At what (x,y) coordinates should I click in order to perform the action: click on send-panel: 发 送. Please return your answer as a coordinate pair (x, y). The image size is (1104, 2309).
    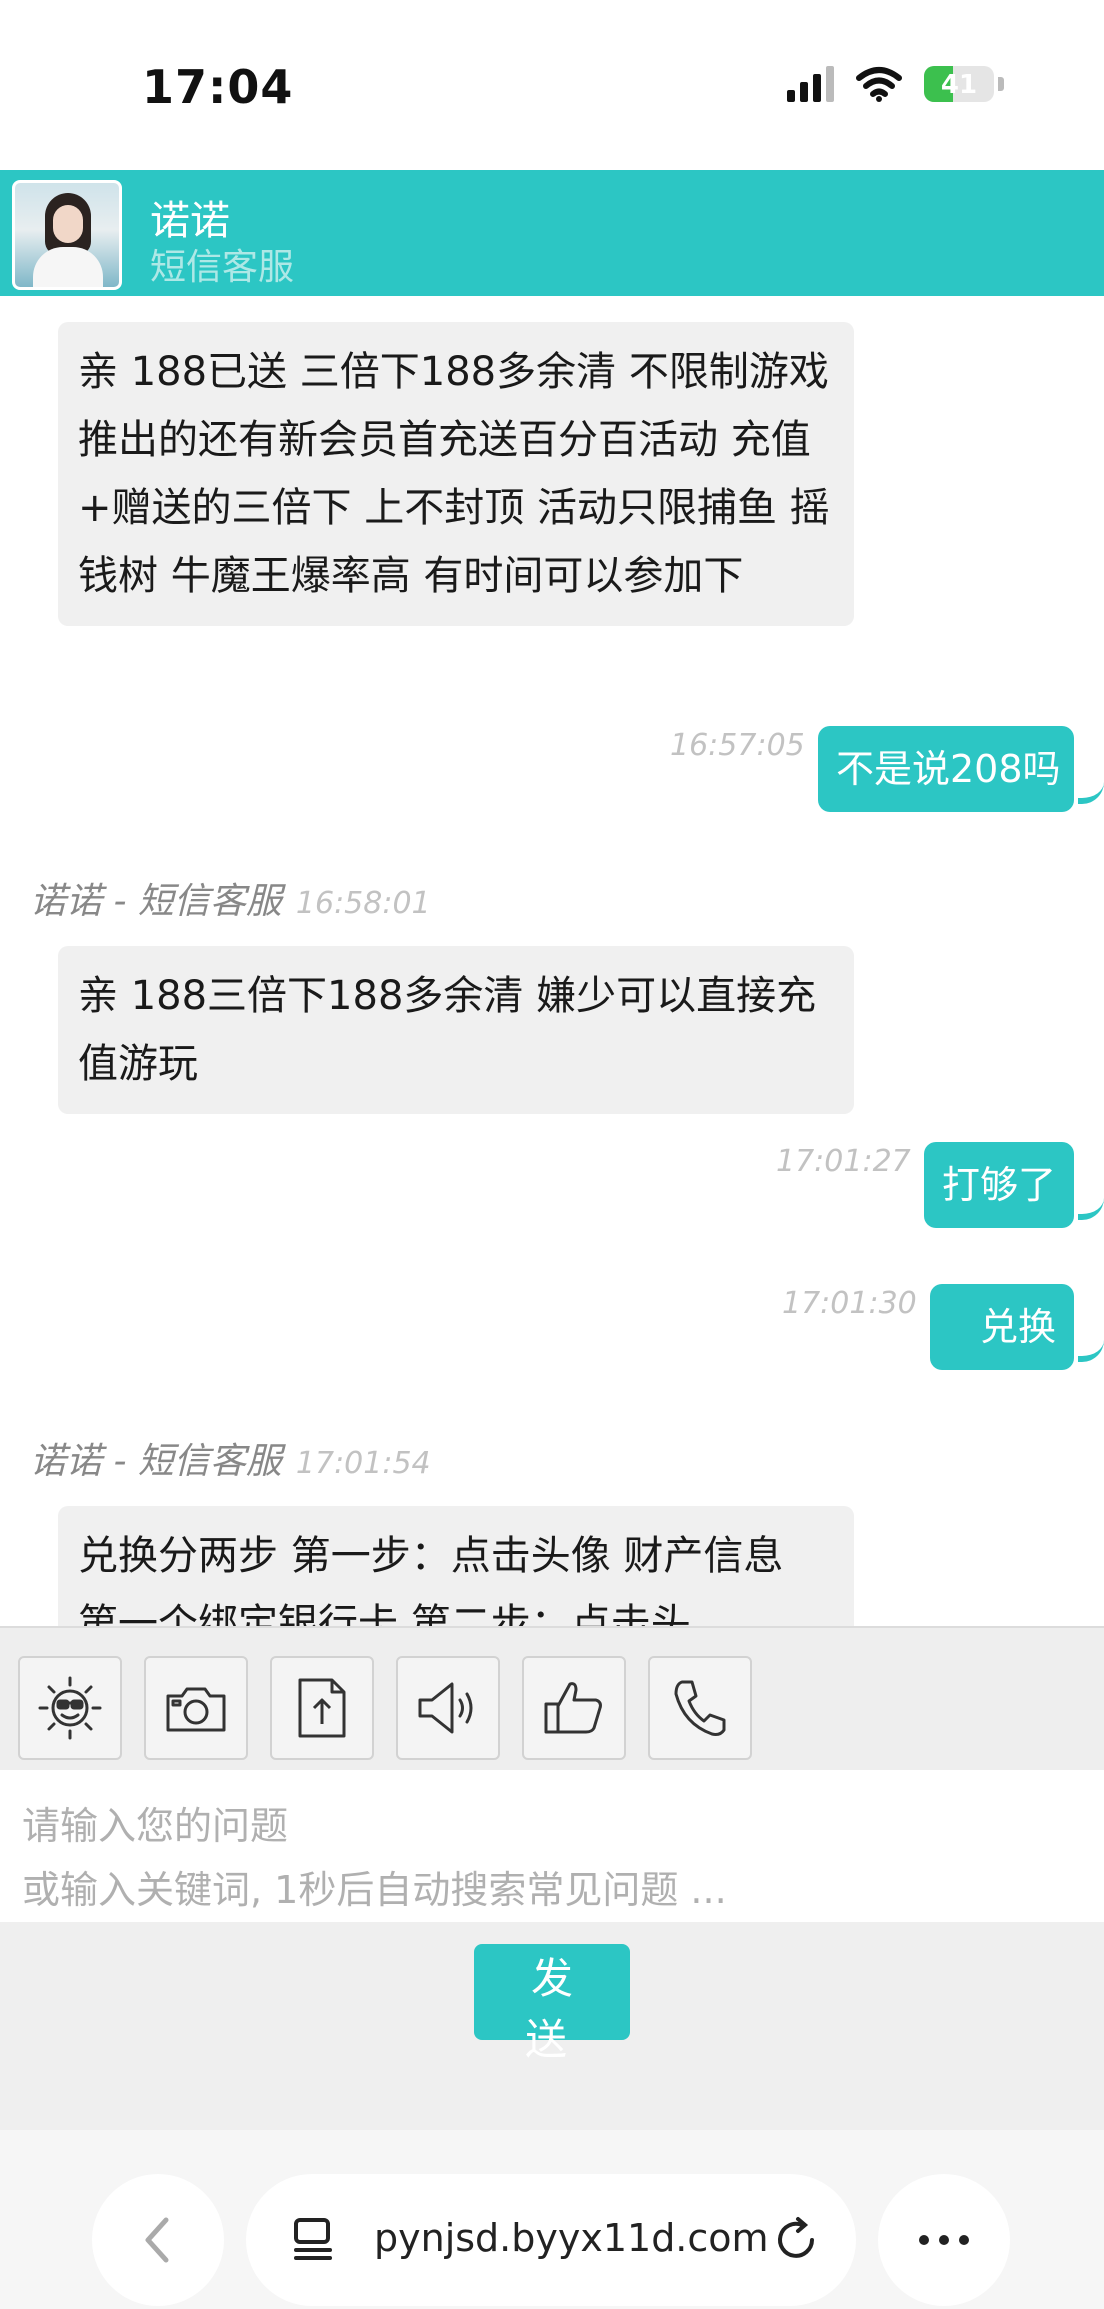
    Looking at the image, I should click on (552, 2026).